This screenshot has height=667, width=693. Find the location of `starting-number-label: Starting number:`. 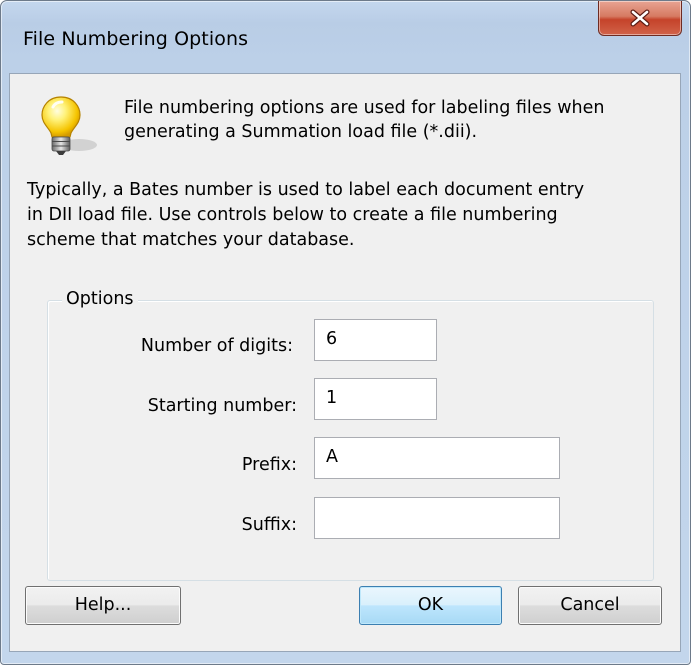

starting-number-label: Starting number: is located at coordinates (222, 406).